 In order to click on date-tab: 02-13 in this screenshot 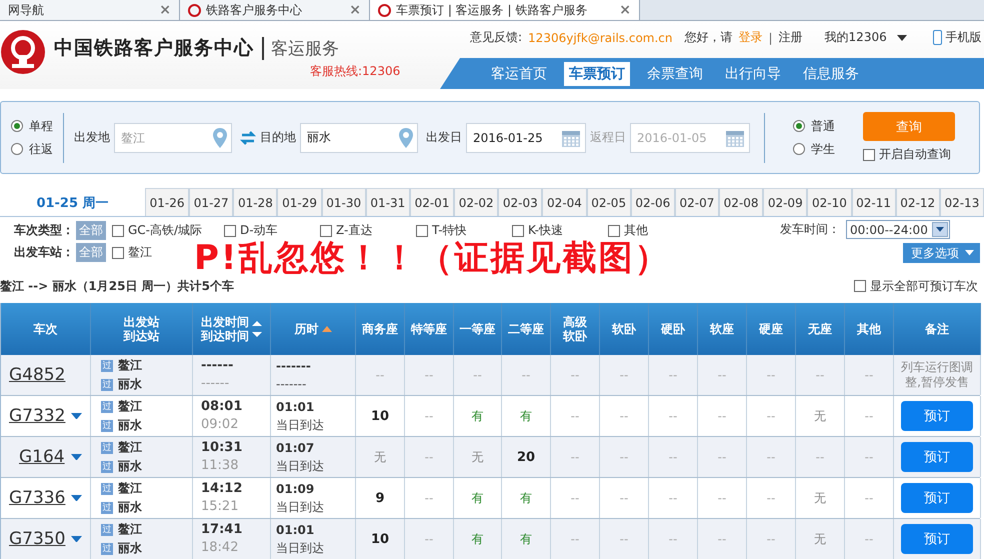, I will do `click(962, 202)`.